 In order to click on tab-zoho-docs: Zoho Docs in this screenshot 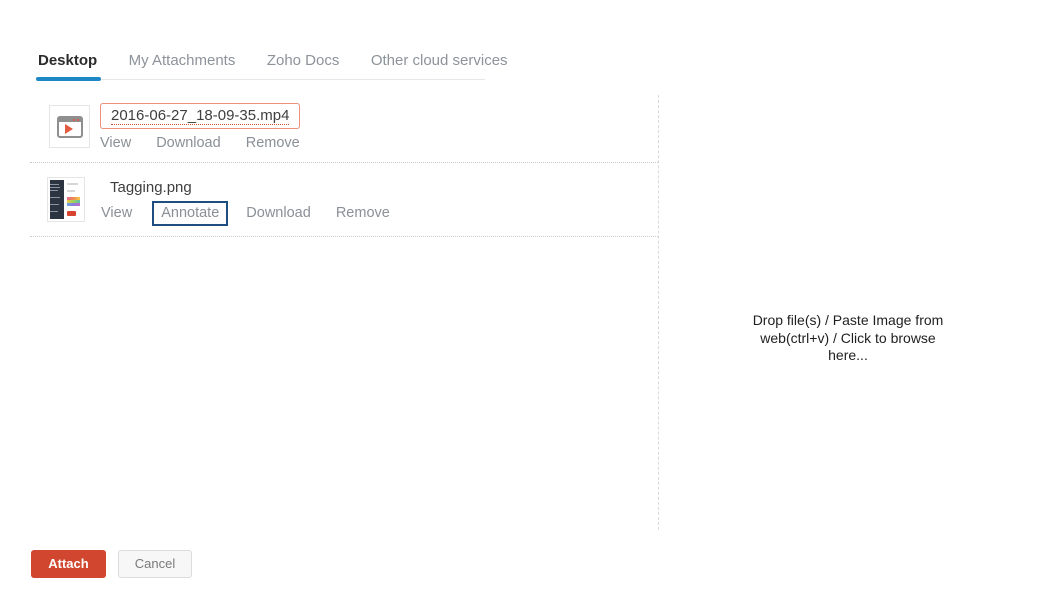, I will do `click(303, 61)`.